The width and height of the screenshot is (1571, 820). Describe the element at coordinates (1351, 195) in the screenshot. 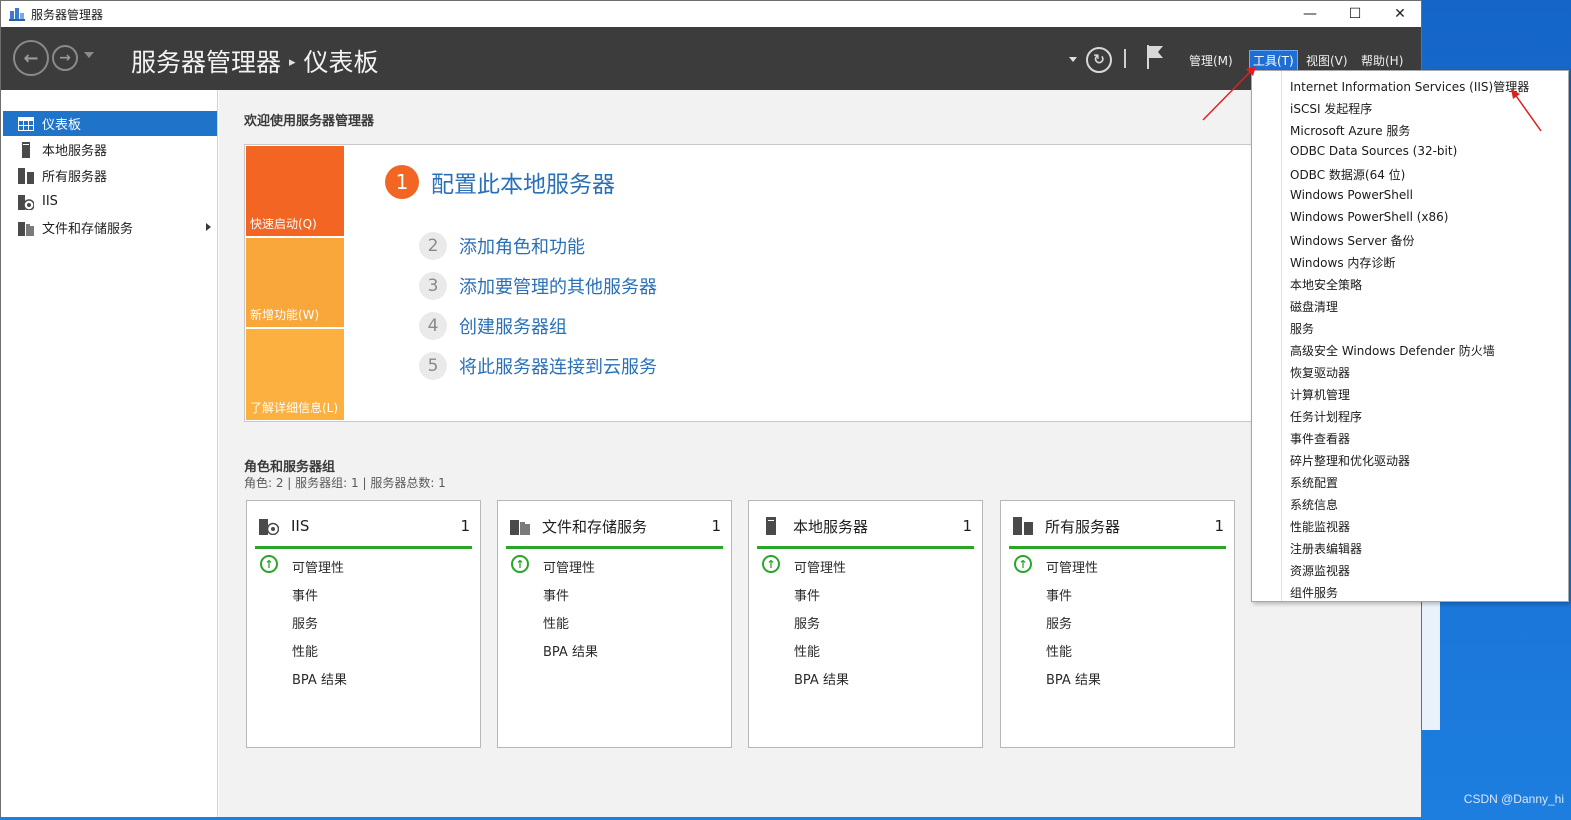

I see `tools-item-powershell: Windows PowerShell` at that location.